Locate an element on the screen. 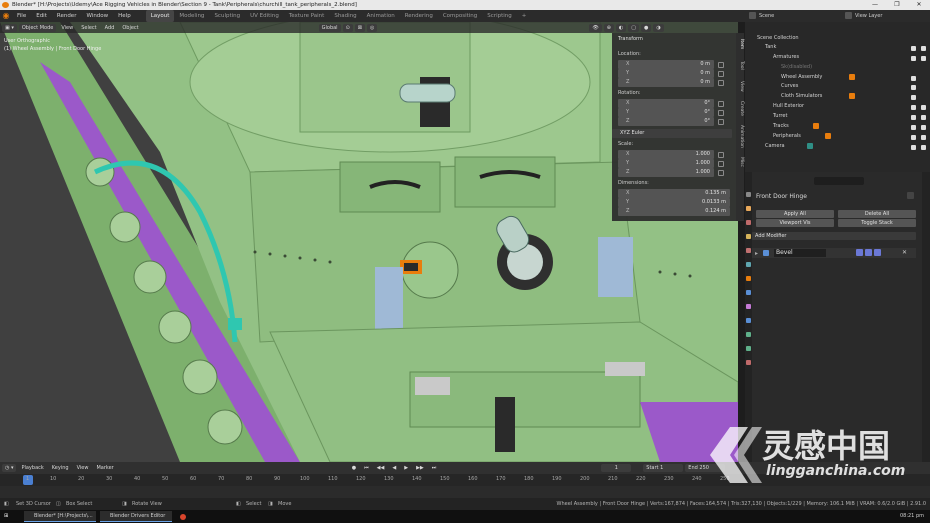 This screenshot has width=930, height=523. pin-icon is located at coordinates (910, 195).